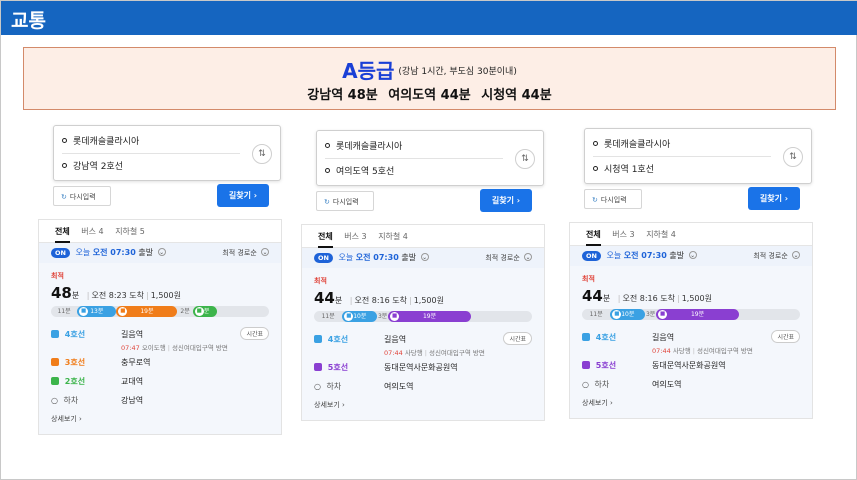  Describe the element at coordinates (623, 168) in the screenshot. I see `destination-field: 시청역 1호선` at that location.